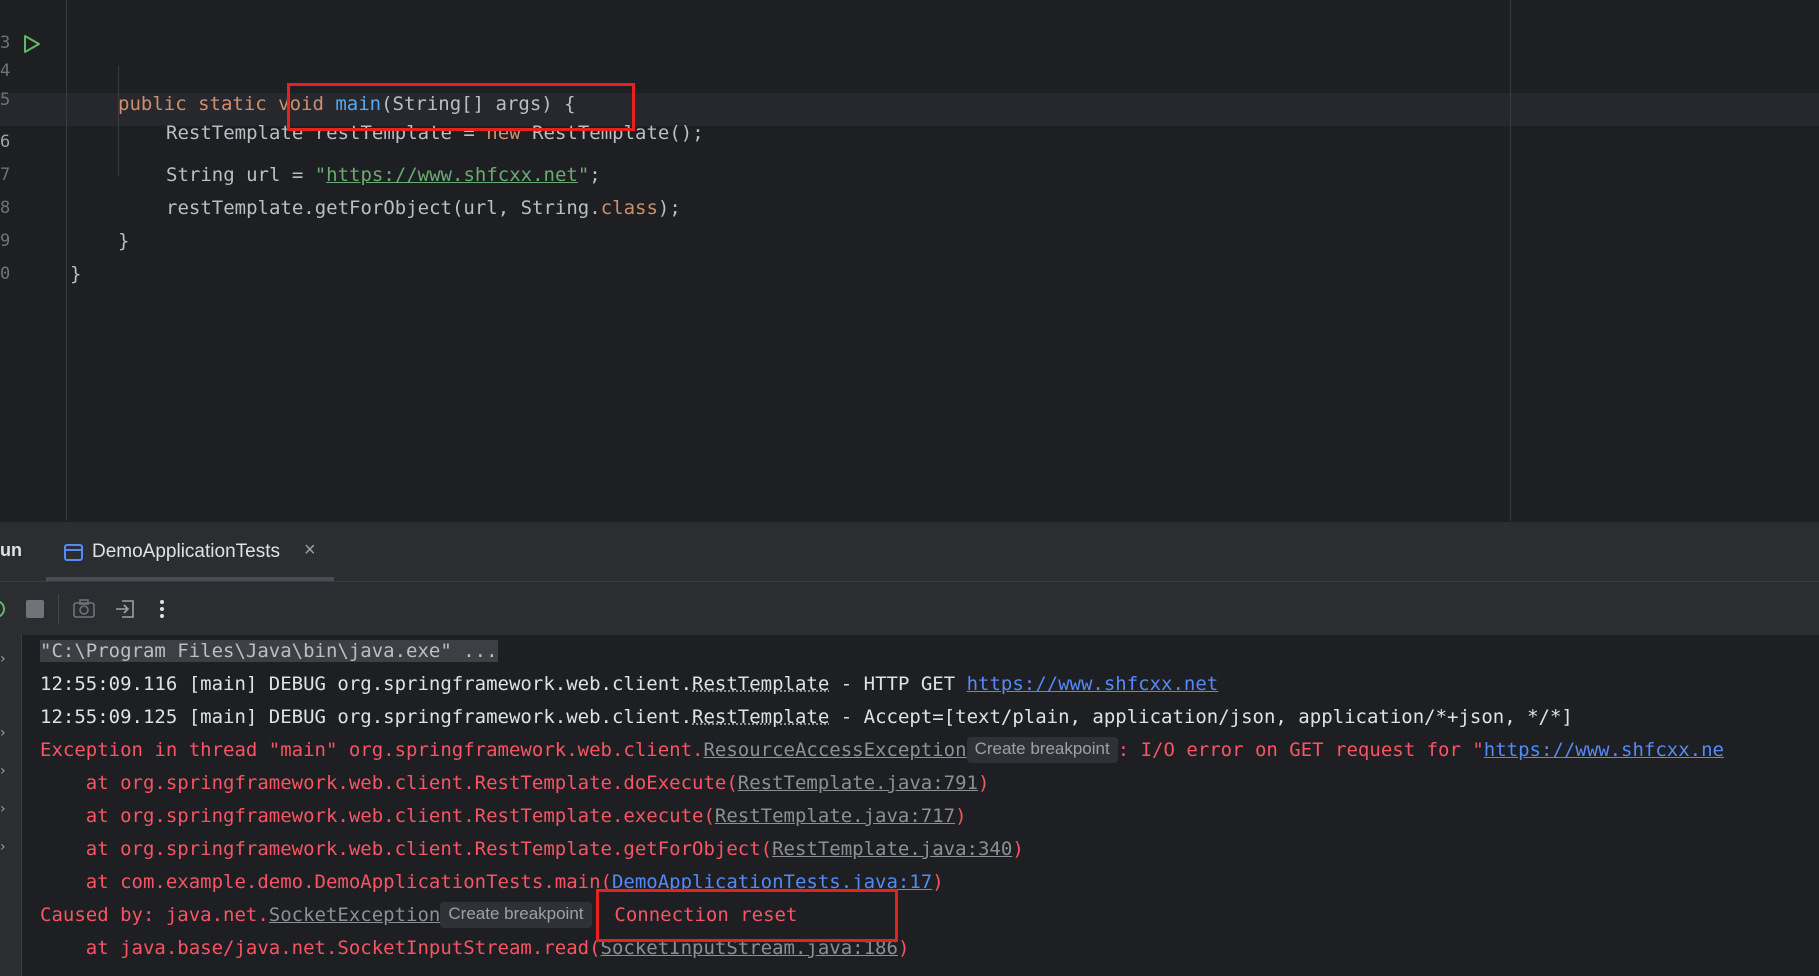 The width and height of the screenshot is (1819, 976). What do you see at coordinates (898, 684) in the screenshot?
I see `log-text: - HTTP GET` at bounding box center [898, 684].